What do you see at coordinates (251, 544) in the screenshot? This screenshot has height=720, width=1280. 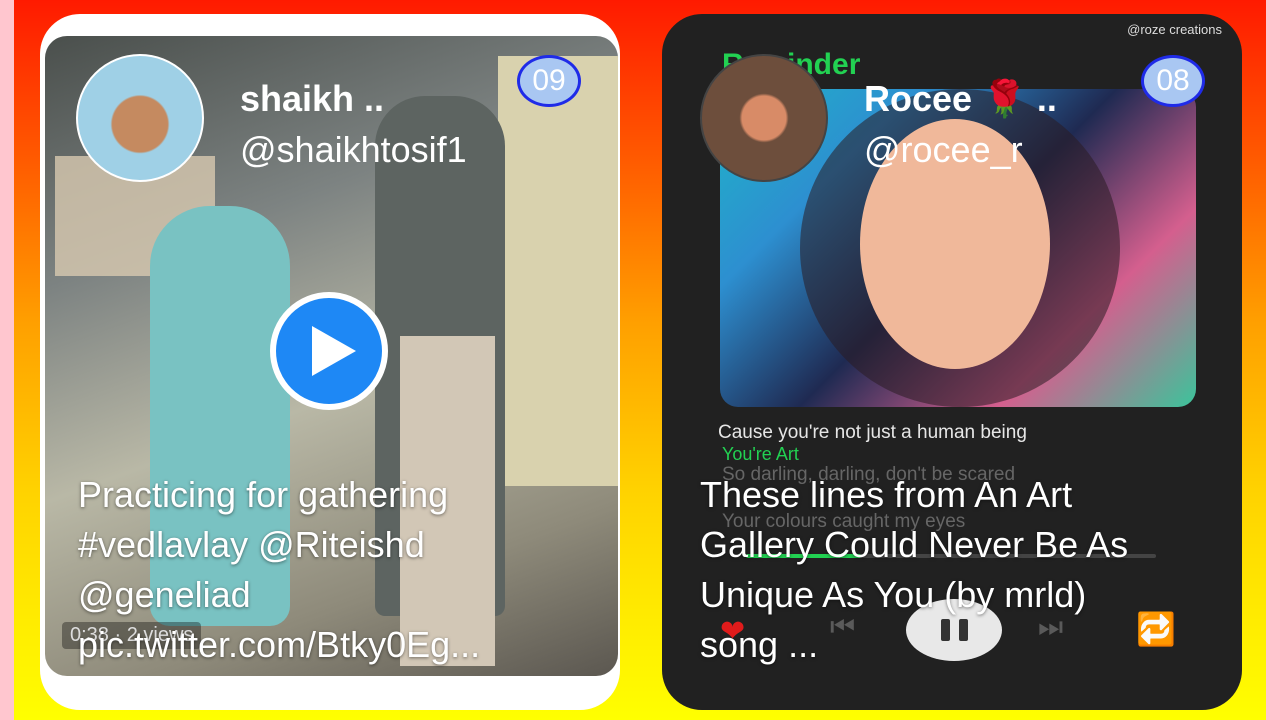 I see `caption-line: #vedlavlay @Riteishd` at bounding box center [251, 544].